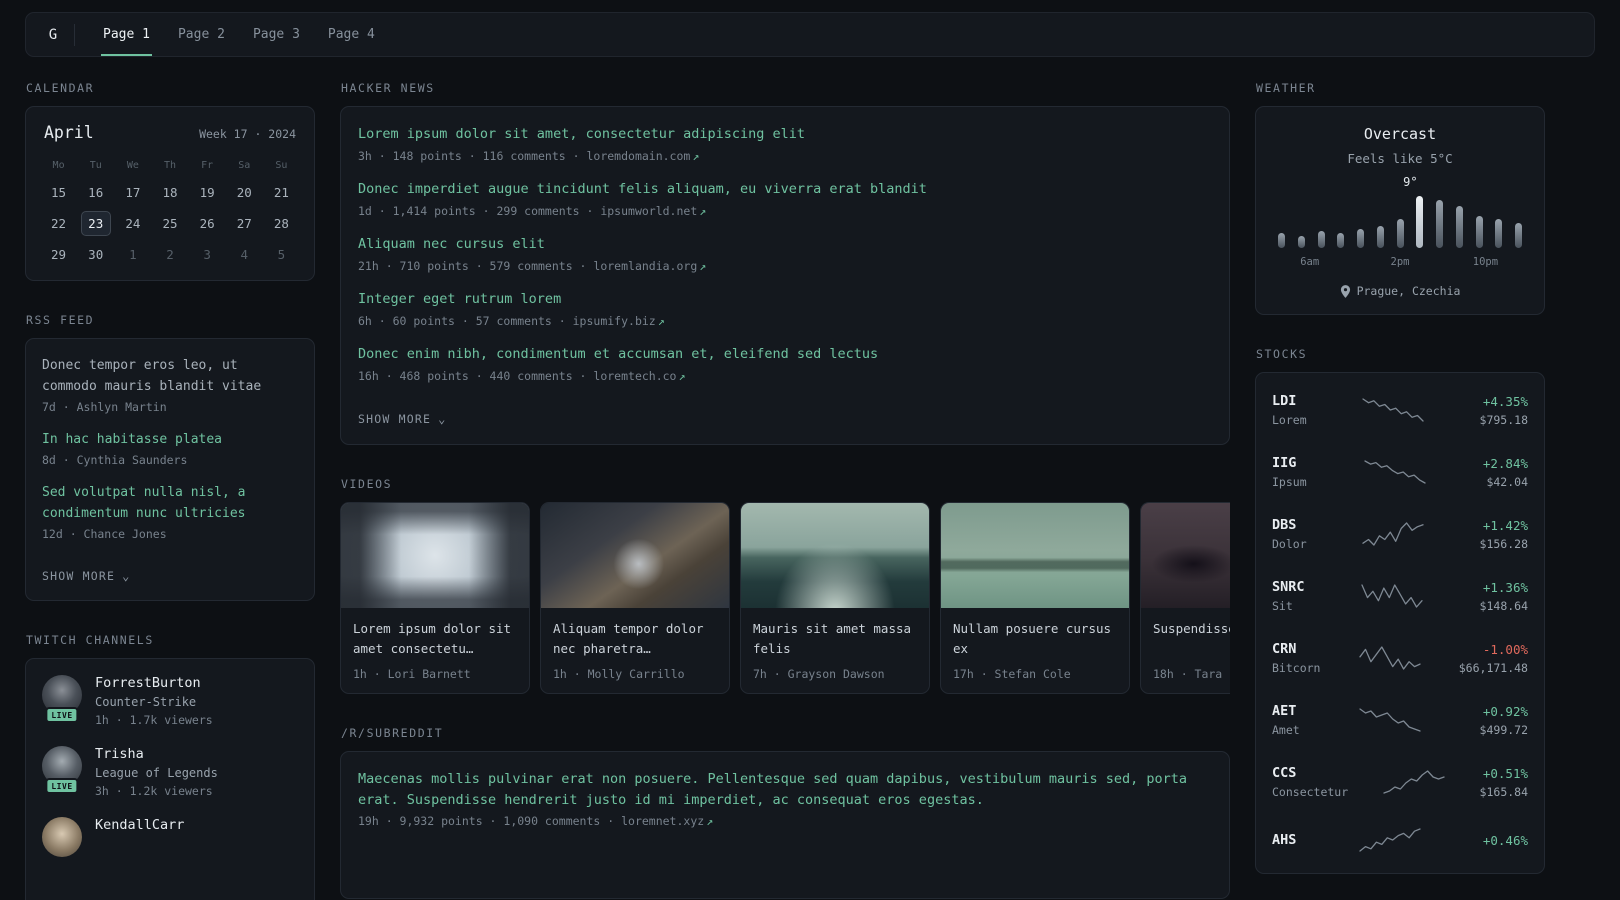  Describe the element at coordinates (1185, 650) in the screenshot. I see `video-info: Suspendisse diam 18h · Tara` at that location.